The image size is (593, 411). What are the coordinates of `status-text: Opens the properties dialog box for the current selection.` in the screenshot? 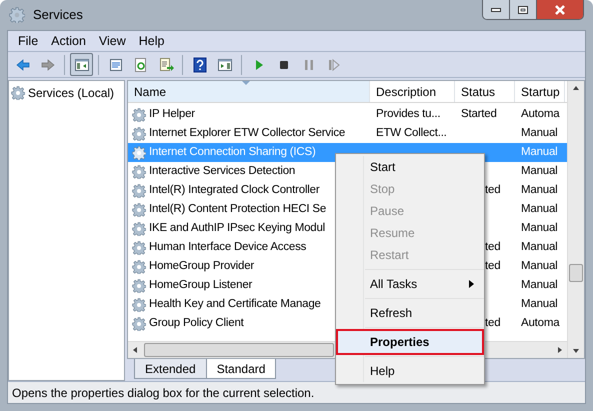 It's located at (163, 393).